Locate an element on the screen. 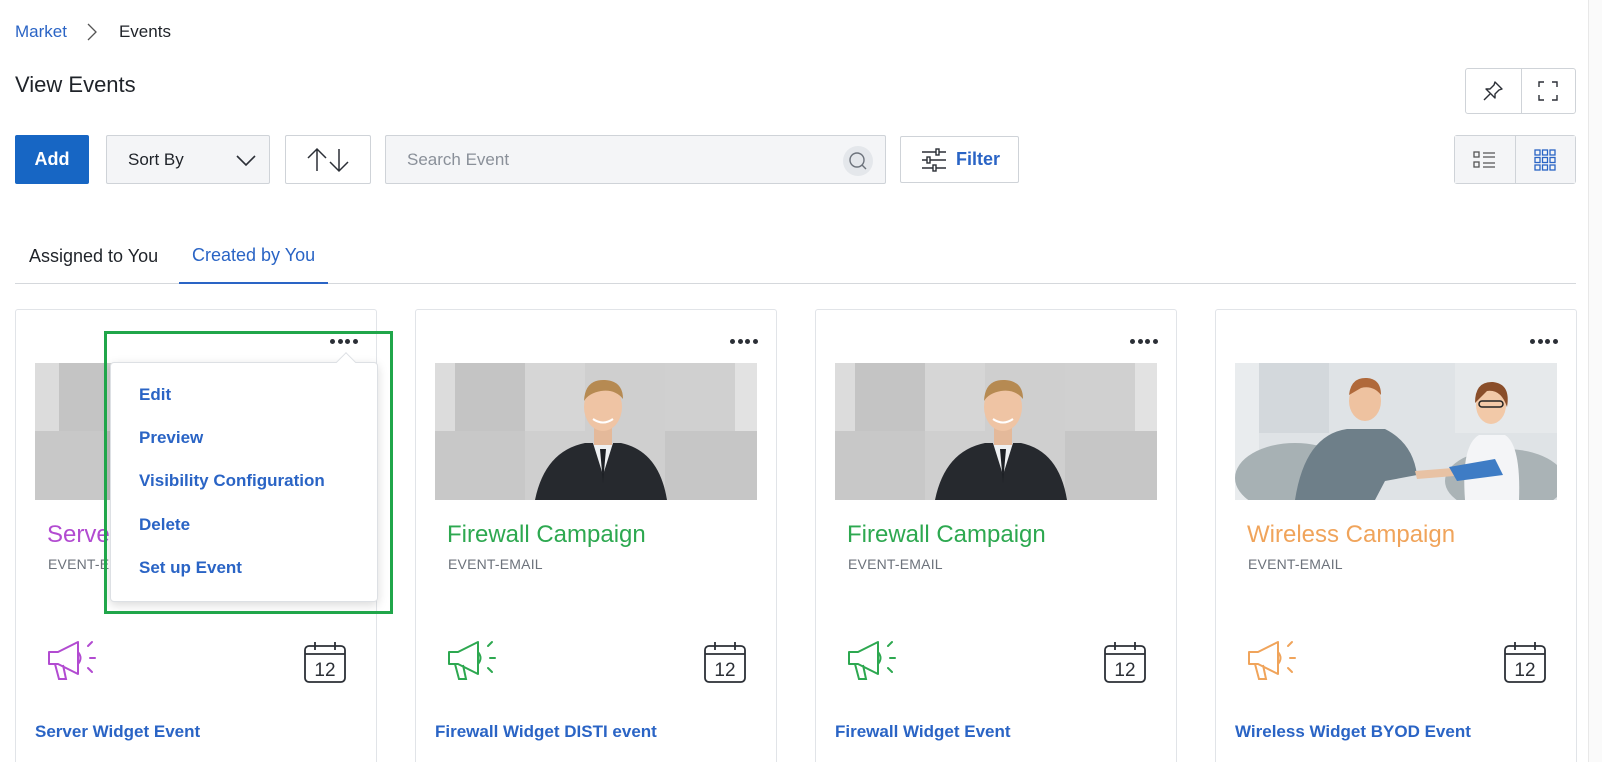 The width and height of the screenshot is (1602, 762). sort-by-label: Sort By is located at coordinates (156, 159).